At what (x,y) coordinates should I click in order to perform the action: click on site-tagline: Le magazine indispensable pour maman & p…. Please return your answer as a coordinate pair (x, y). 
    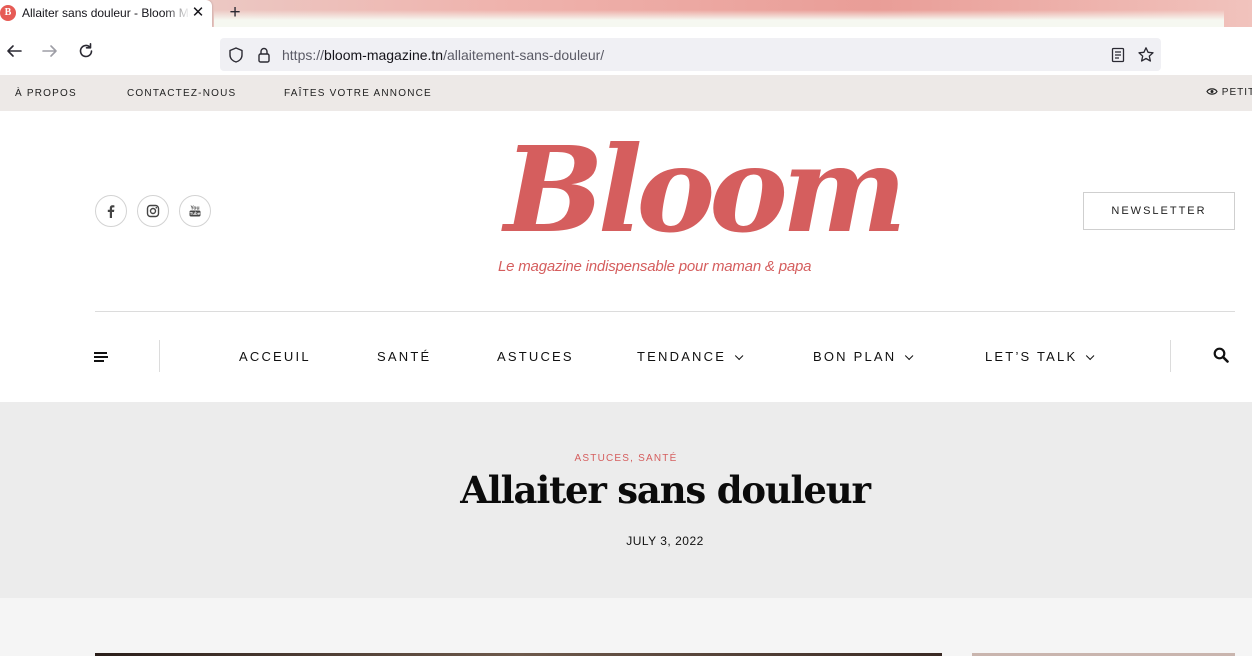
    Looking at the image, I should click on (655, 266).